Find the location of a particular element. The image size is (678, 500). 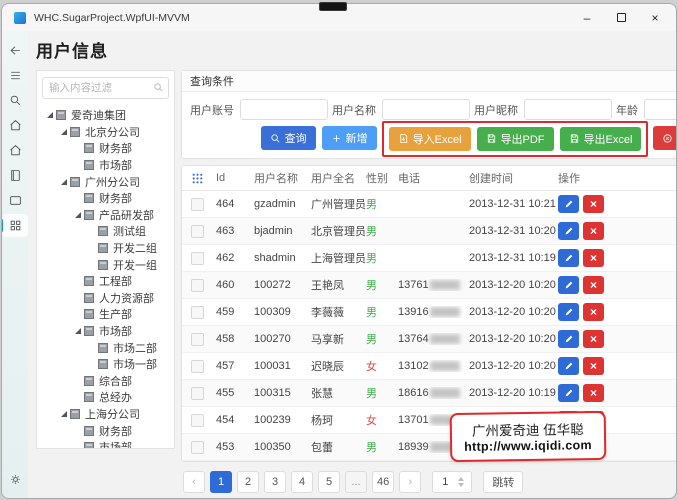

page-button-4: 4 is located at coordinates (302, 482).